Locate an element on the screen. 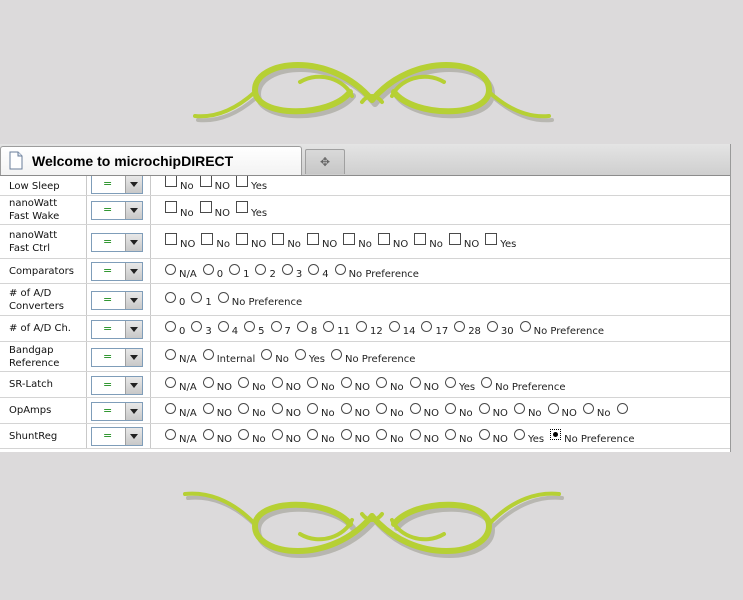 Image resolution: width=743 pixels, height=600 pixels. new-tab-button: ✥ is located at coordinates (325, 161).